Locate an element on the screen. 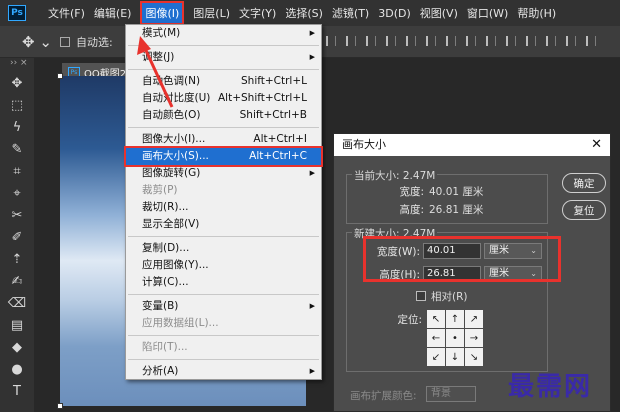 The width and height of the screenshot is (620, 412). 3d-mode-icon is located at coordinates (591, 41).